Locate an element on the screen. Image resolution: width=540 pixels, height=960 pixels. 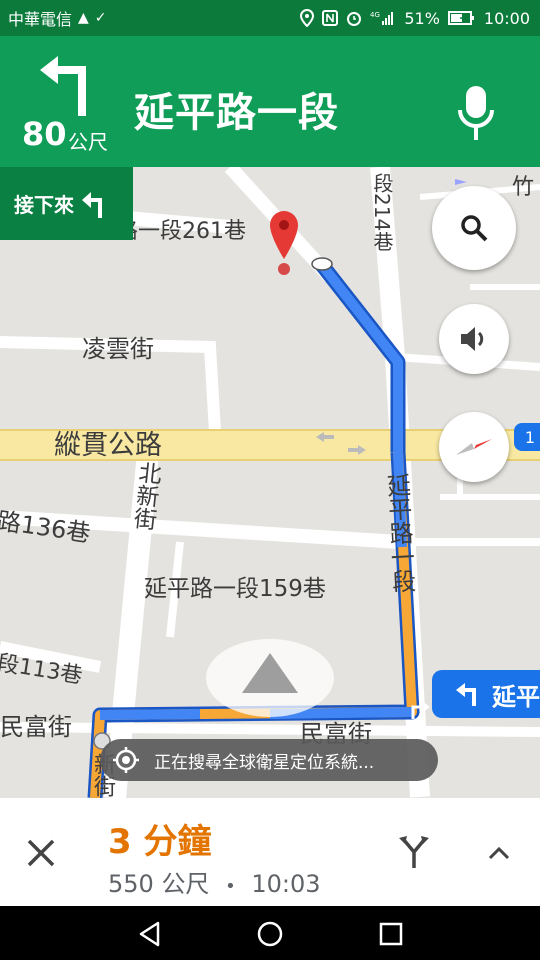
remaining-distance: 550 公尺 is located at coordinates (159, 884).